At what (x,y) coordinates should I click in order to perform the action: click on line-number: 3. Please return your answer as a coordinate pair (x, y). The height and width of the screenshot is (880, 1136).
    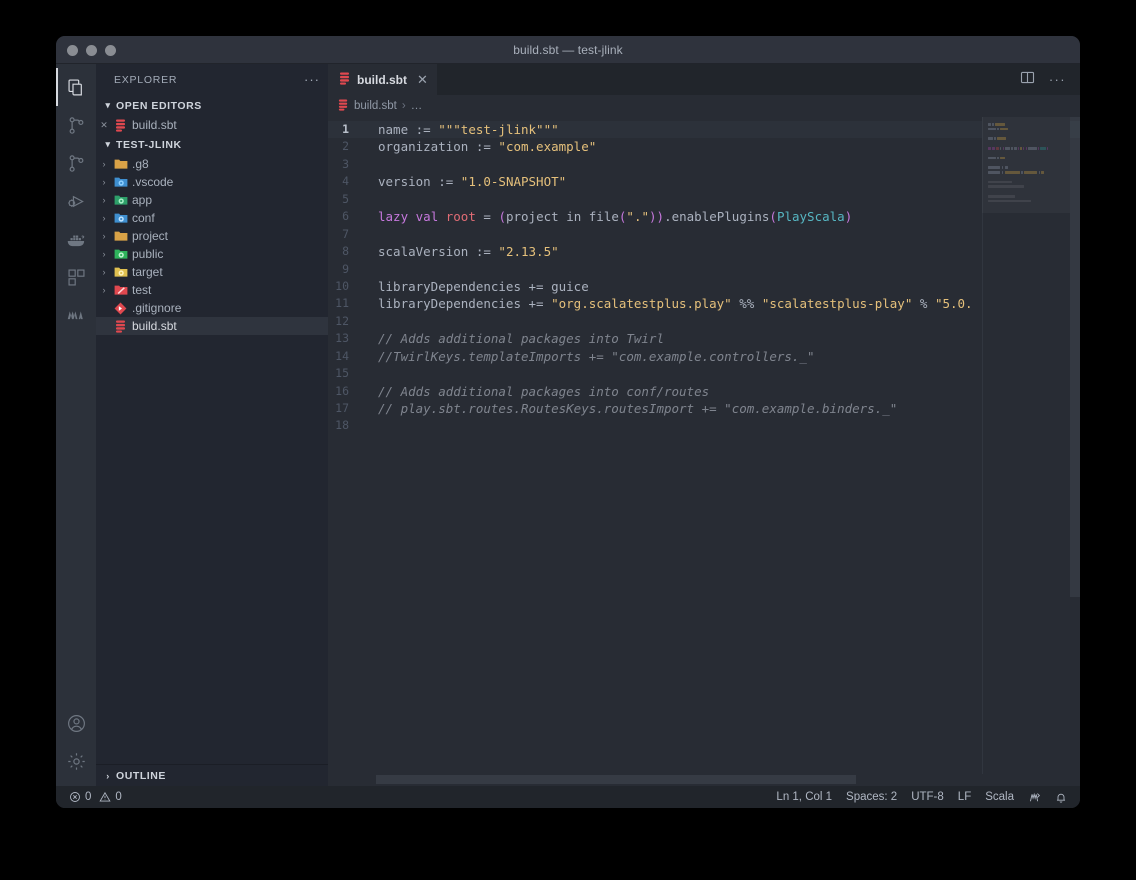
    Looking at the image, I should click on (345, 163).